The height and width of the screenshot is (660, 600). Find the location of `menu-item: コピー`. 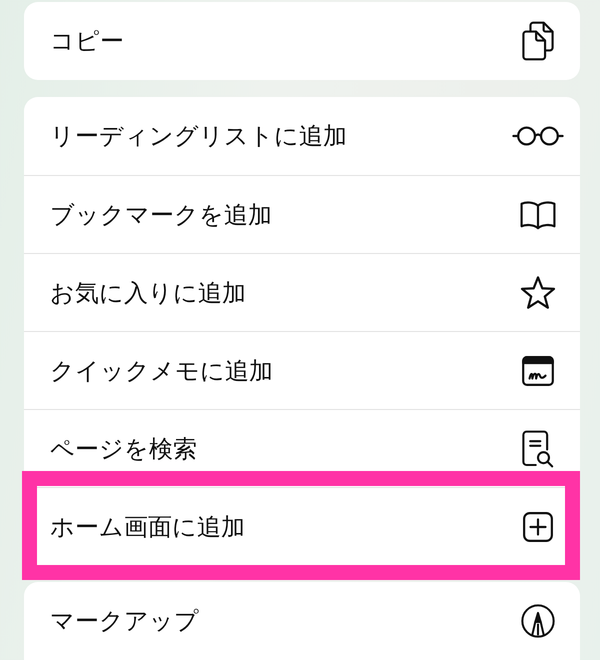

menu-item: コピー is located at coordinates (302, 41).